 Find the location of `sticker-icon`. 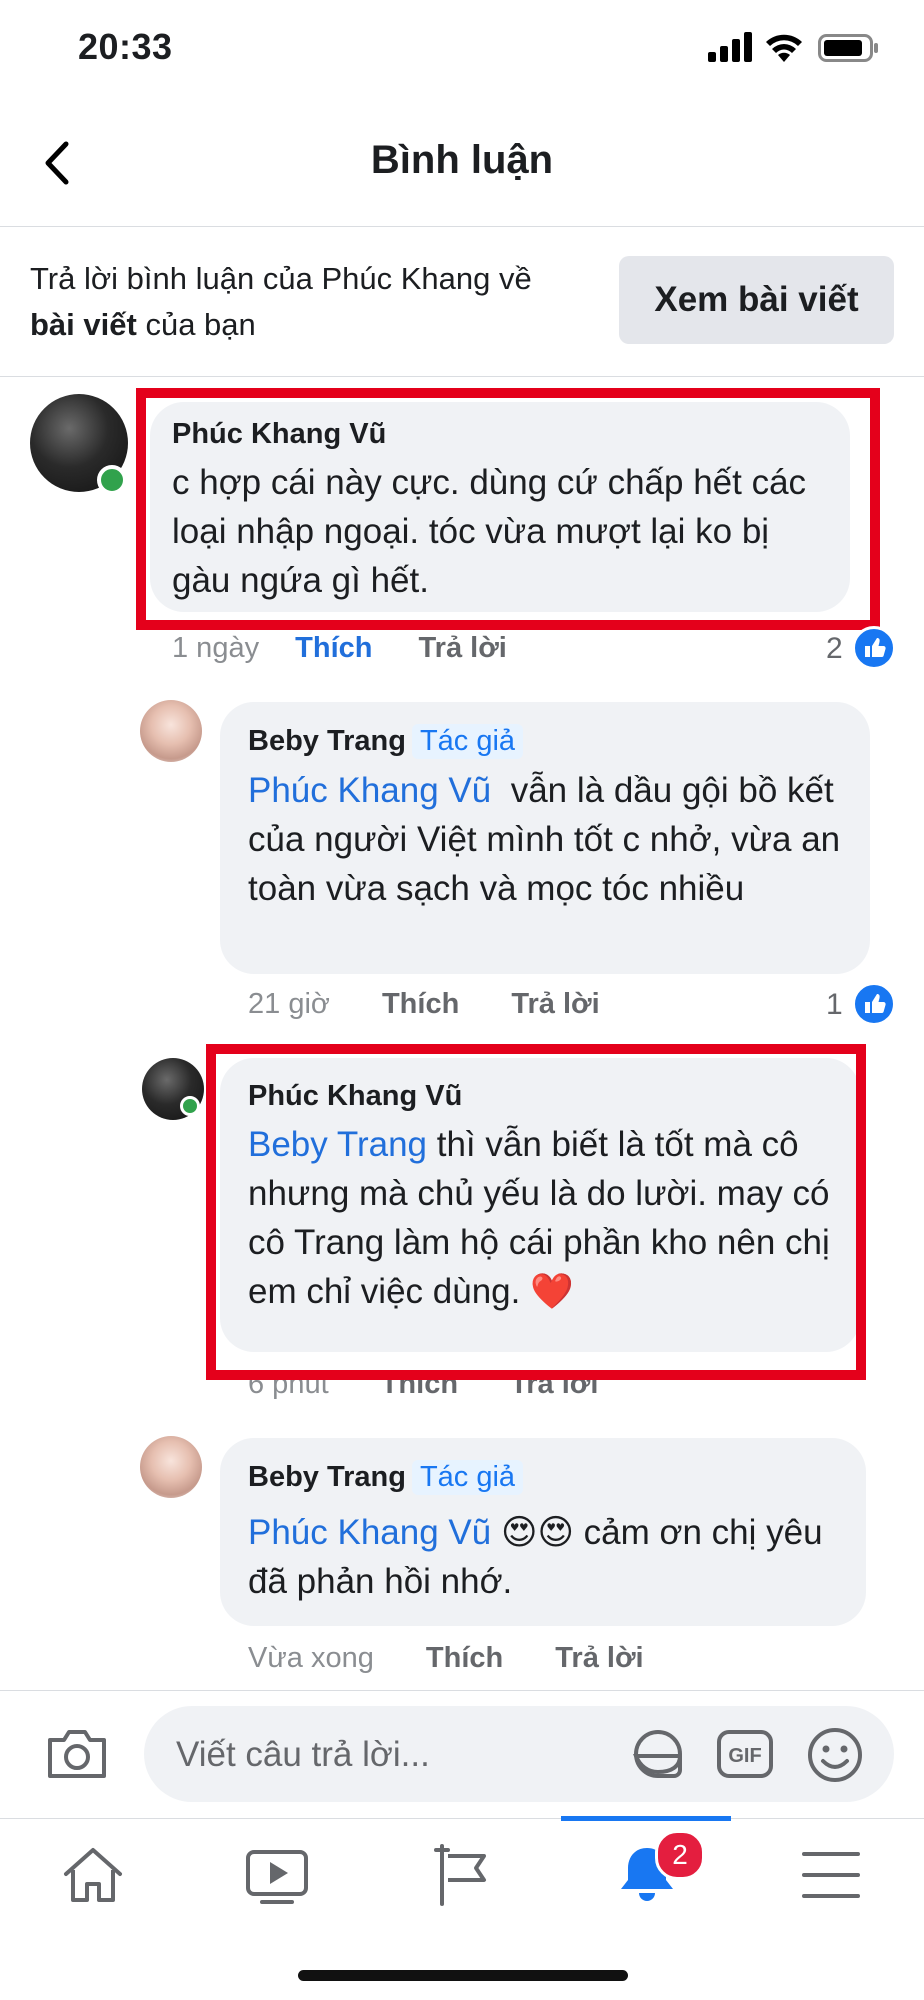

sticker-icon is located at coordinates (658, 1754).